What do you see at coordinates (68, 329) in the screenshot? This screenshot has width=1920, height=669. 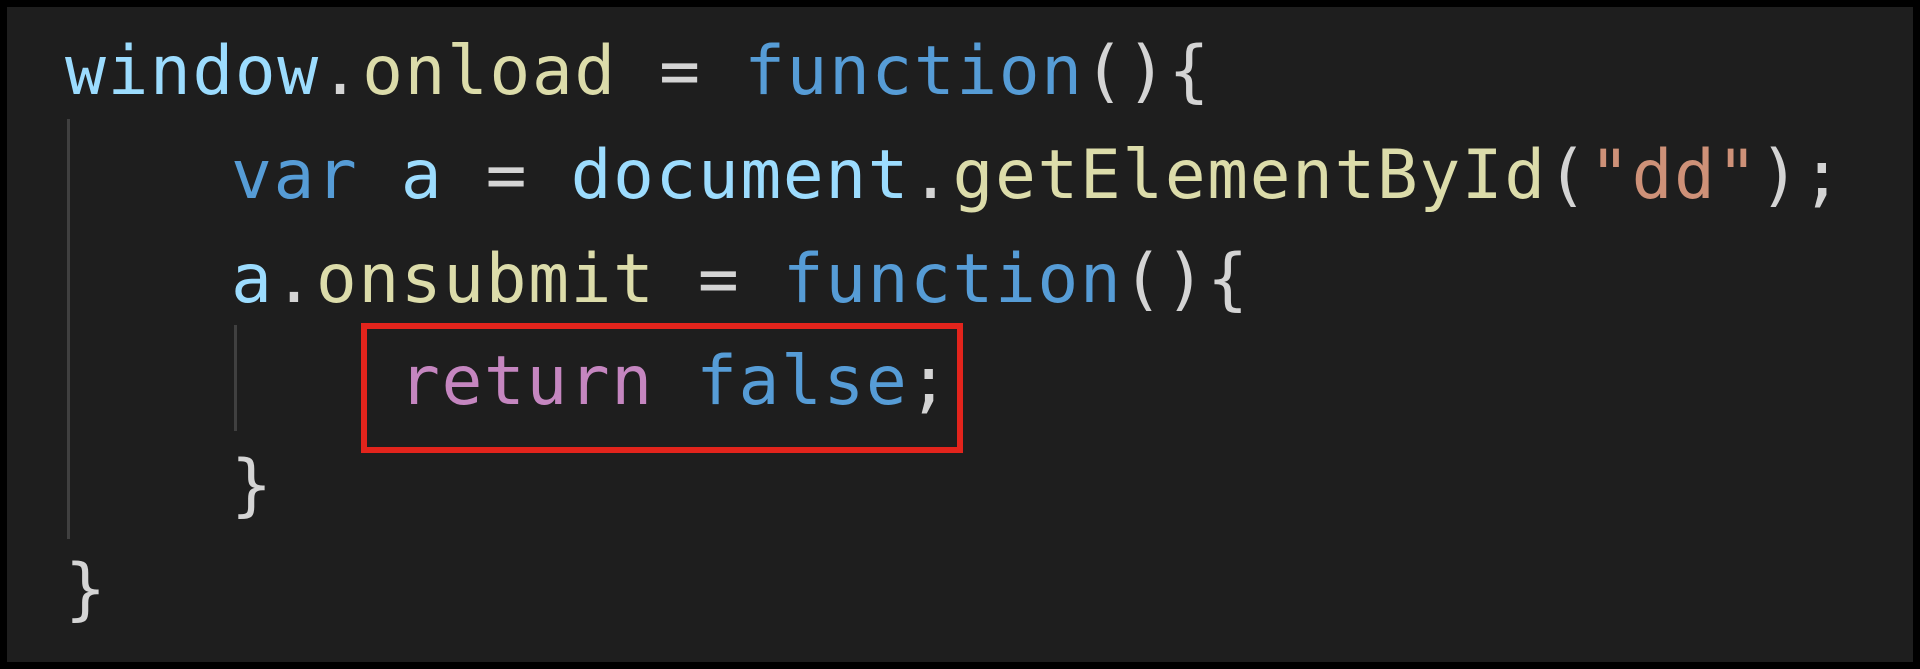 I see `indent-guide-outer` at bounding box center [68, 329].